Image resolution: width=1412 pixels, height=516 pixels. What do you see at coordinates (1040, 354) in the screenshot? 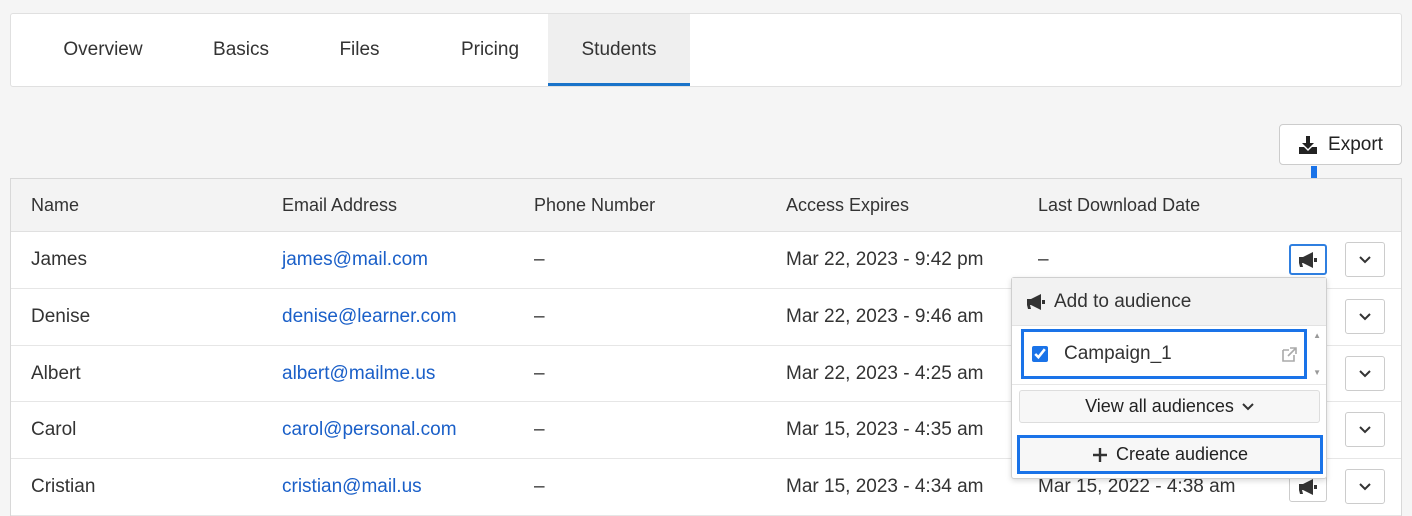
I see `audience-checkbox` at bounding box center [1040, 354].